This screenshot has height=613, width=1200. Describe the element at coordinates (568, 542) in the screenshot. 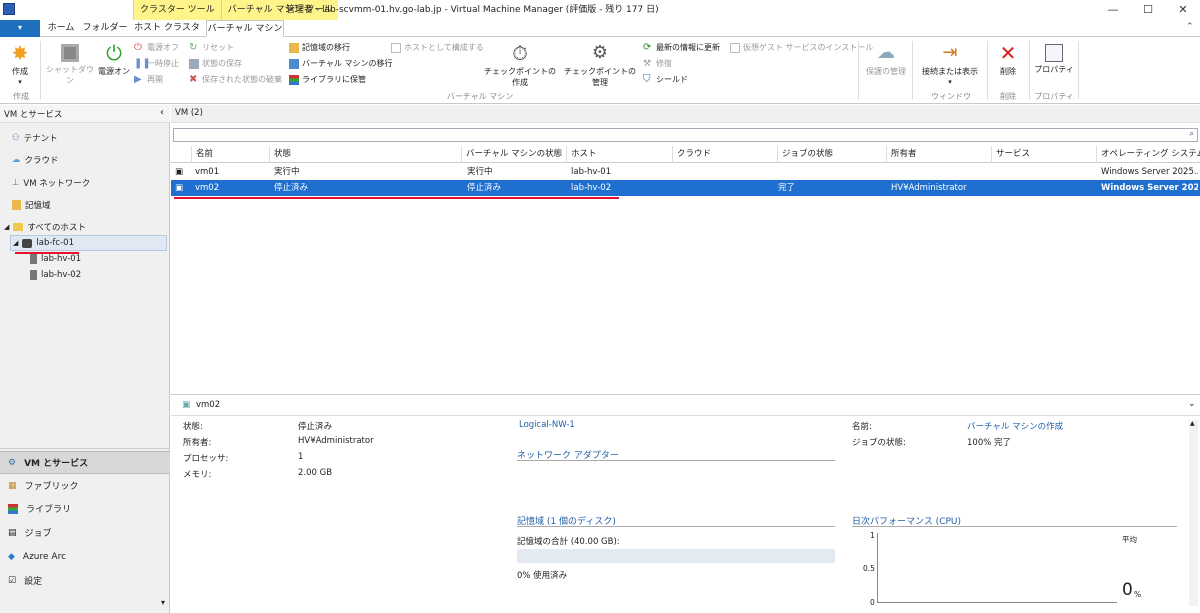

I see `storage-total-label: 記憶域の合計 (40.00 GB):` at that location.